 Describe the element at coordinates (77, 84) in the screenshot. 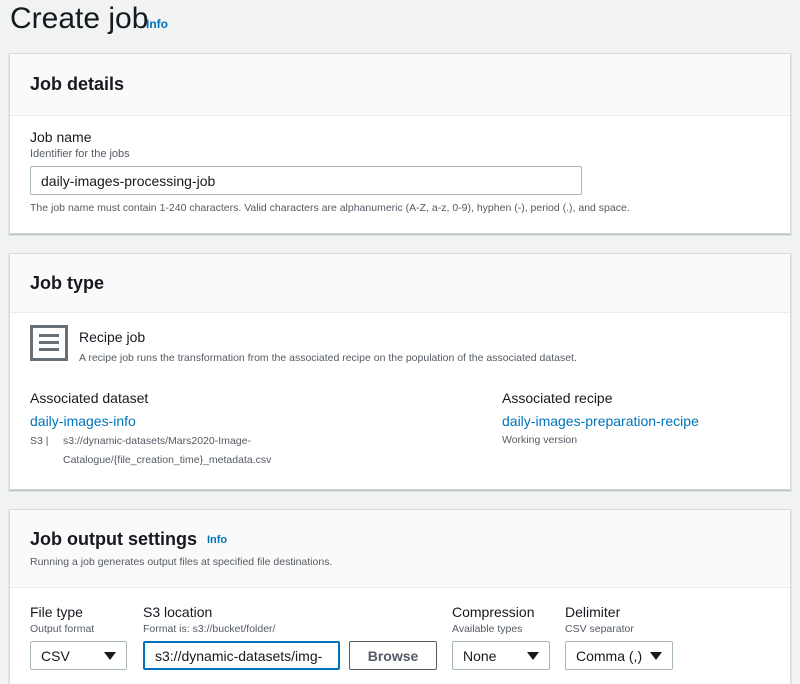

I see `job-details-heading: Job details` at that location.